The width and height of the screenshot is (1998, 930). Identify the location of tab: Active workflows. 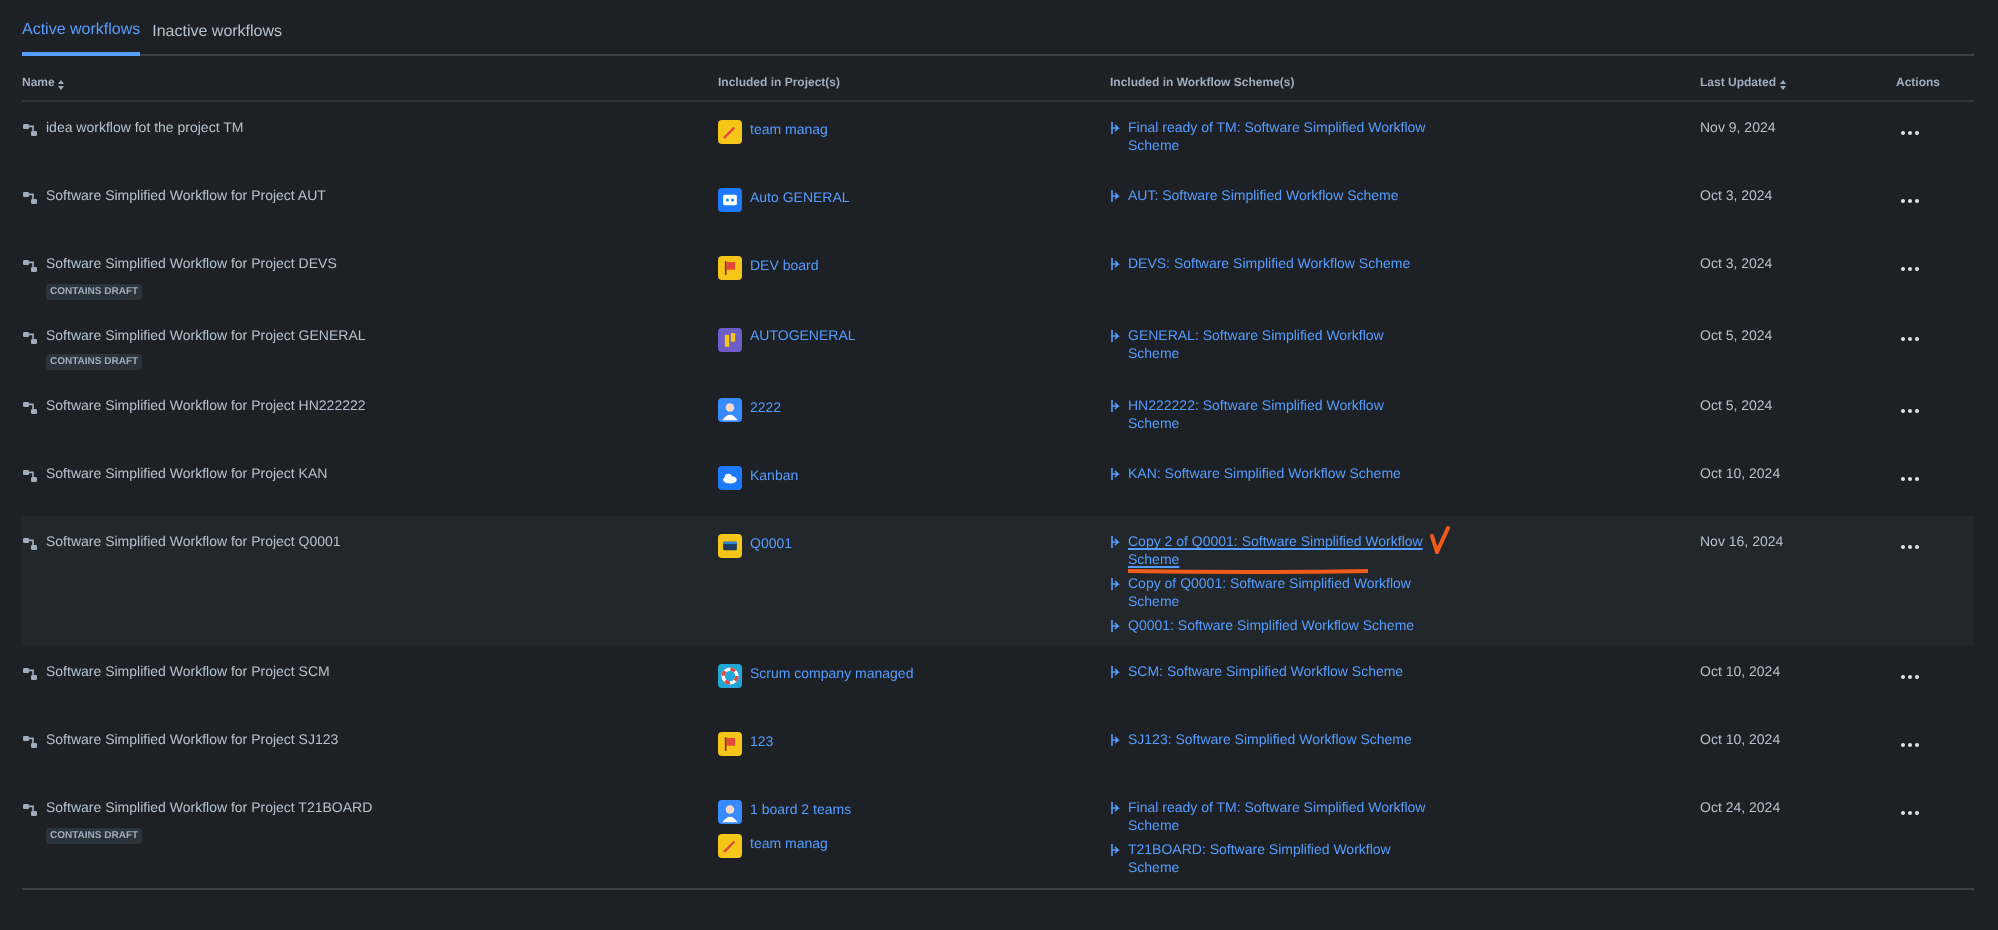
(81, 36).